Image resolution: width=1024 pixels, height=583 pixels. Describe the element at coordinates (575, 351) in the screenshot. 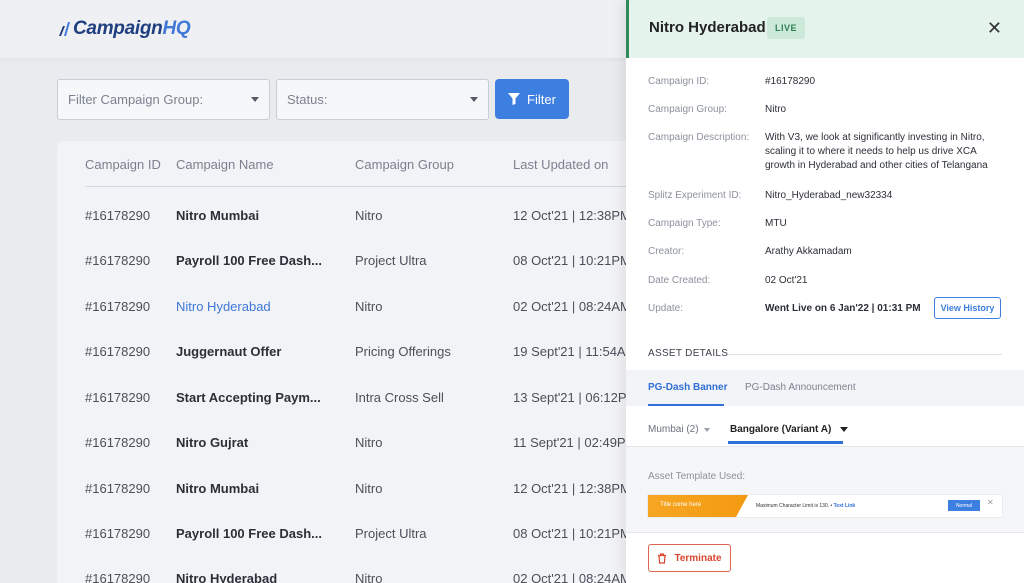

I see `cell-updated: 19 Sept'21 | 11:54AM` at that location.